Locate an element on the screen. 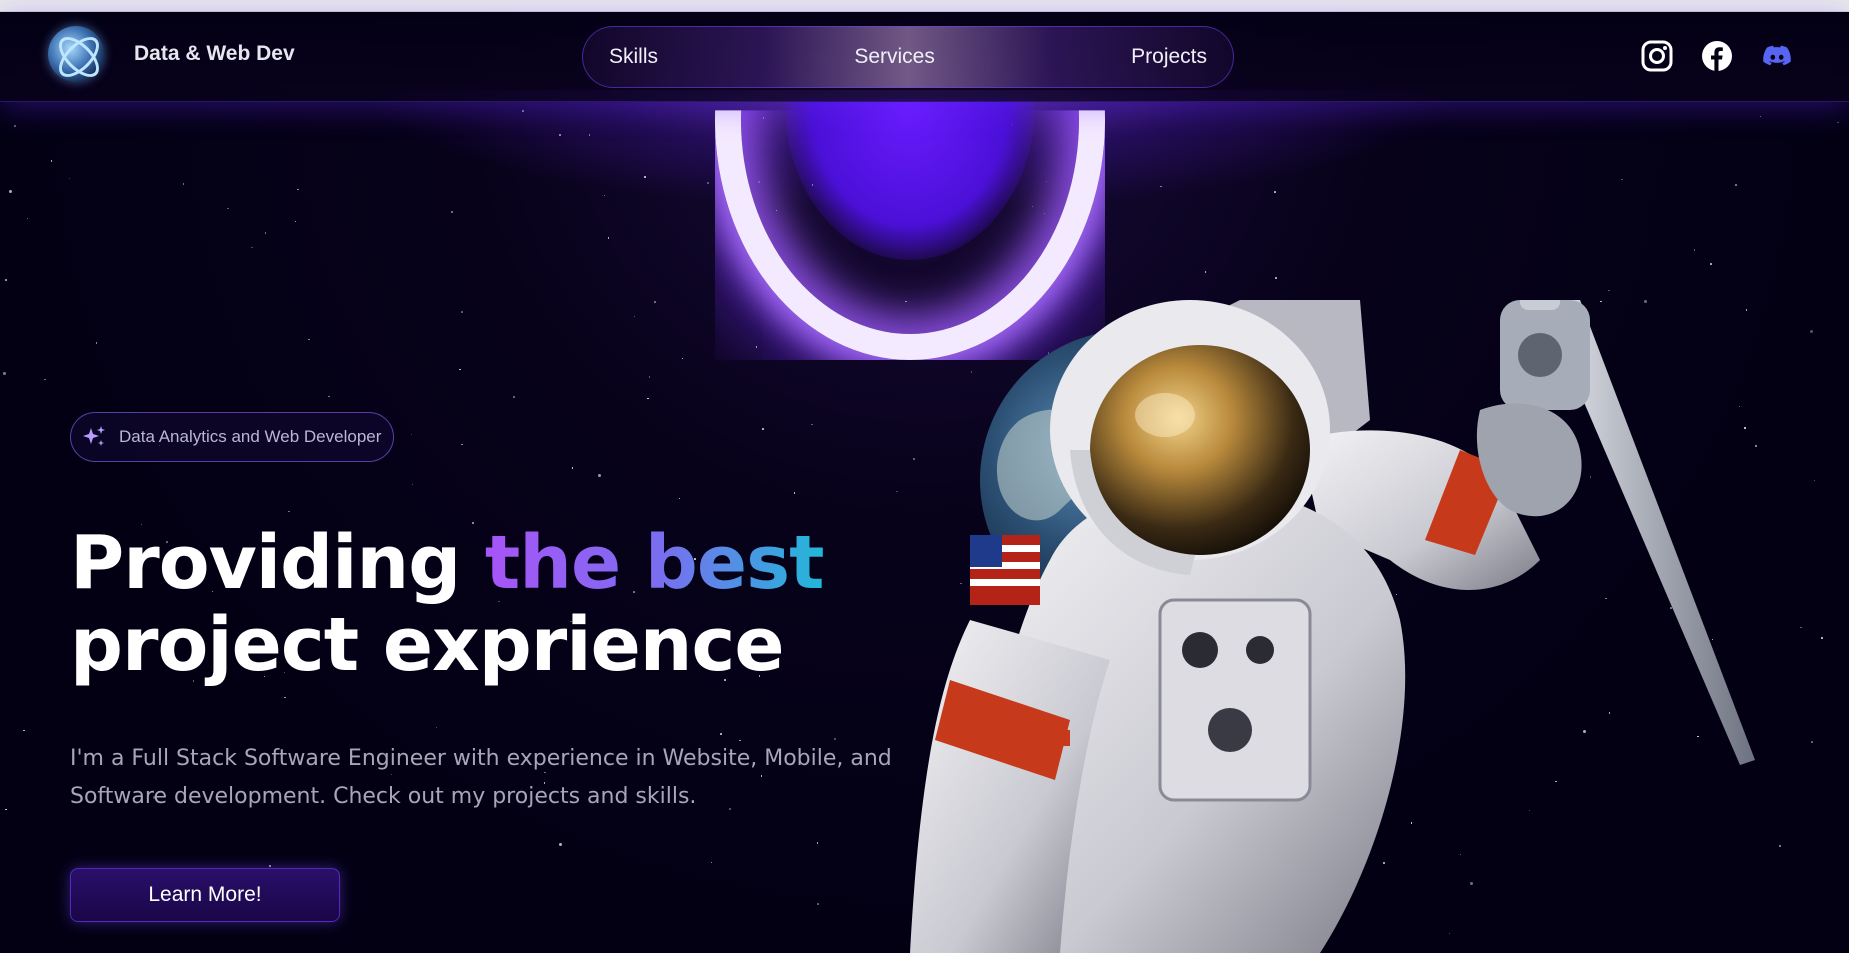  headline-line2: project exprience is located at coordinates (427, 645).